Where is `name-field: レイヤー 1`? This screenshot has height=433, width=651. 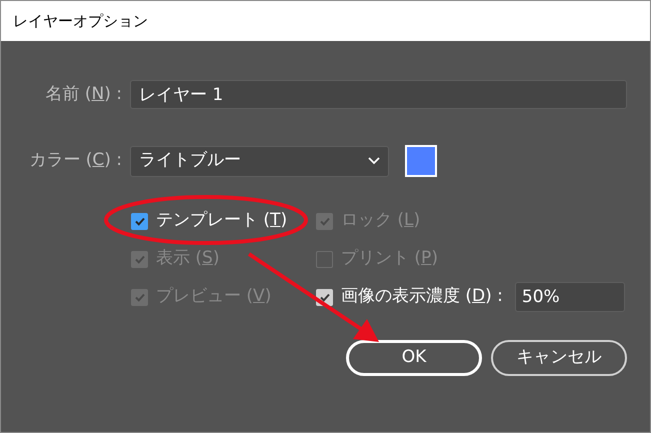 name-field: レイヤー 1 is located at coordinates (378, 94).